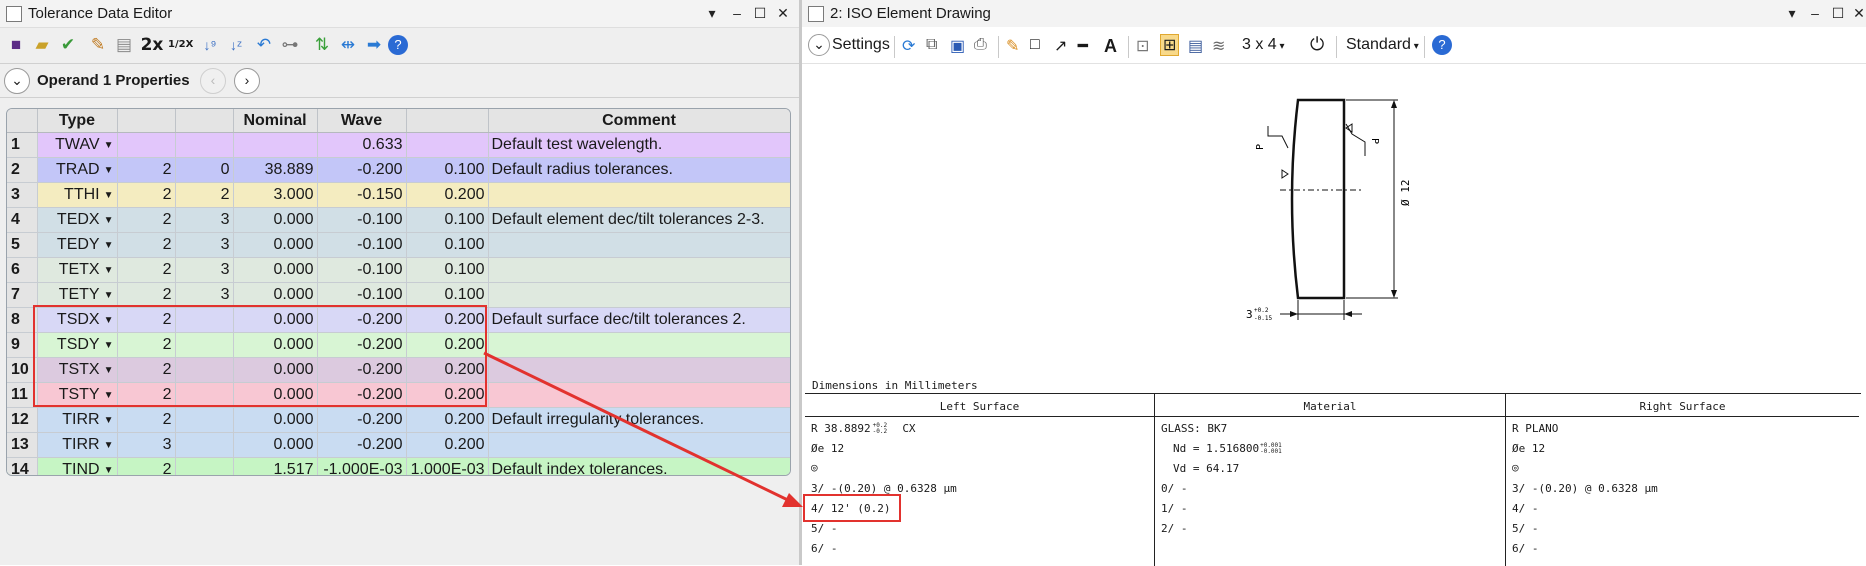 Image resolution: width=1866 pixels, height=566 pixels. I want to click on comment-cell: Default test wavelength., so click(639, 145).